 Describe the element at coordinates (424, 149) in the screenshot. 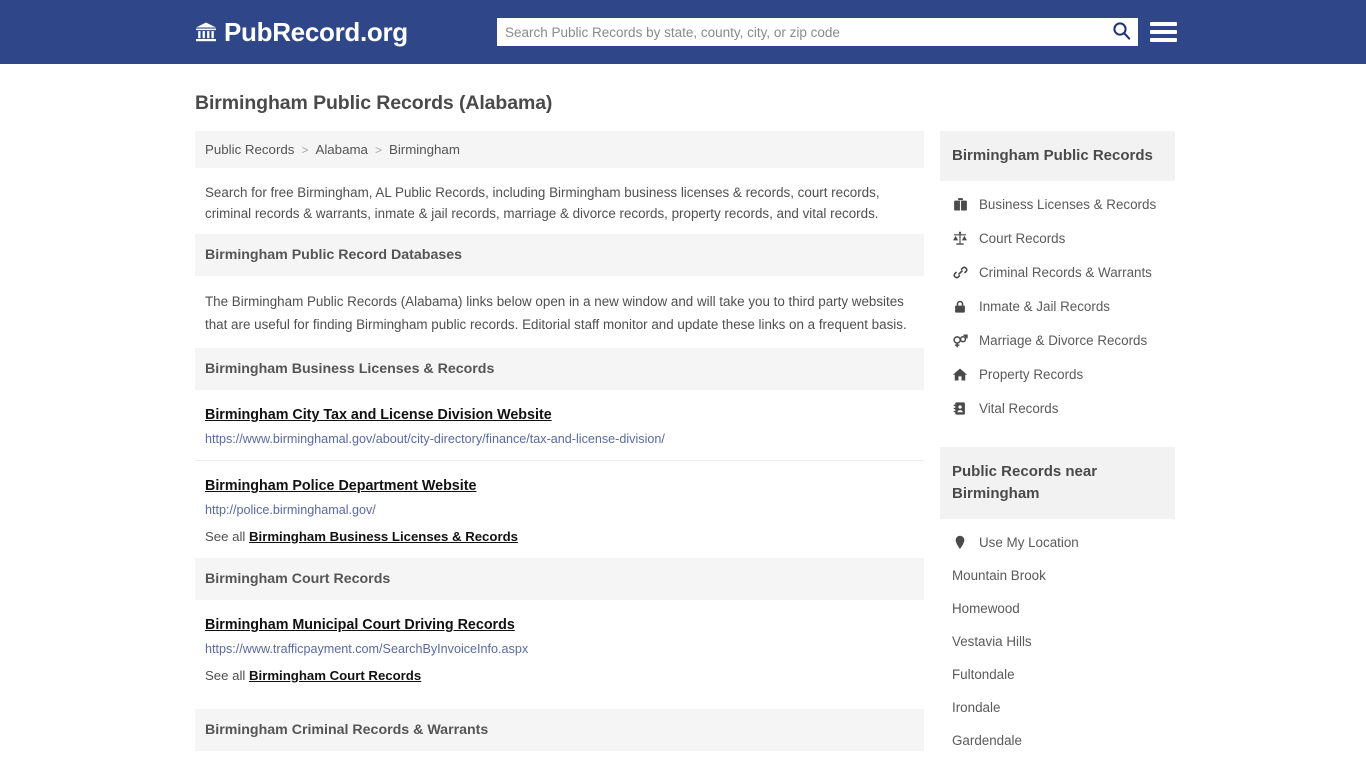

I see `breadcrumb-item-birmingham: Birmingham` at that location.